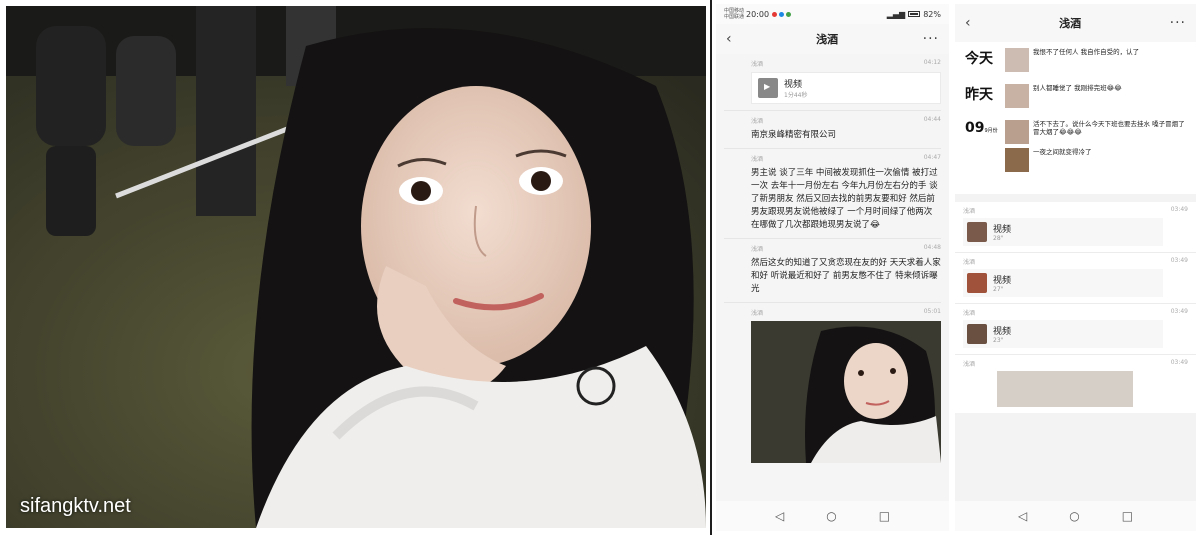 The height and width of the screenshot is (535, 1200). I want to click on message-time: 05:01, so click(932, 311).